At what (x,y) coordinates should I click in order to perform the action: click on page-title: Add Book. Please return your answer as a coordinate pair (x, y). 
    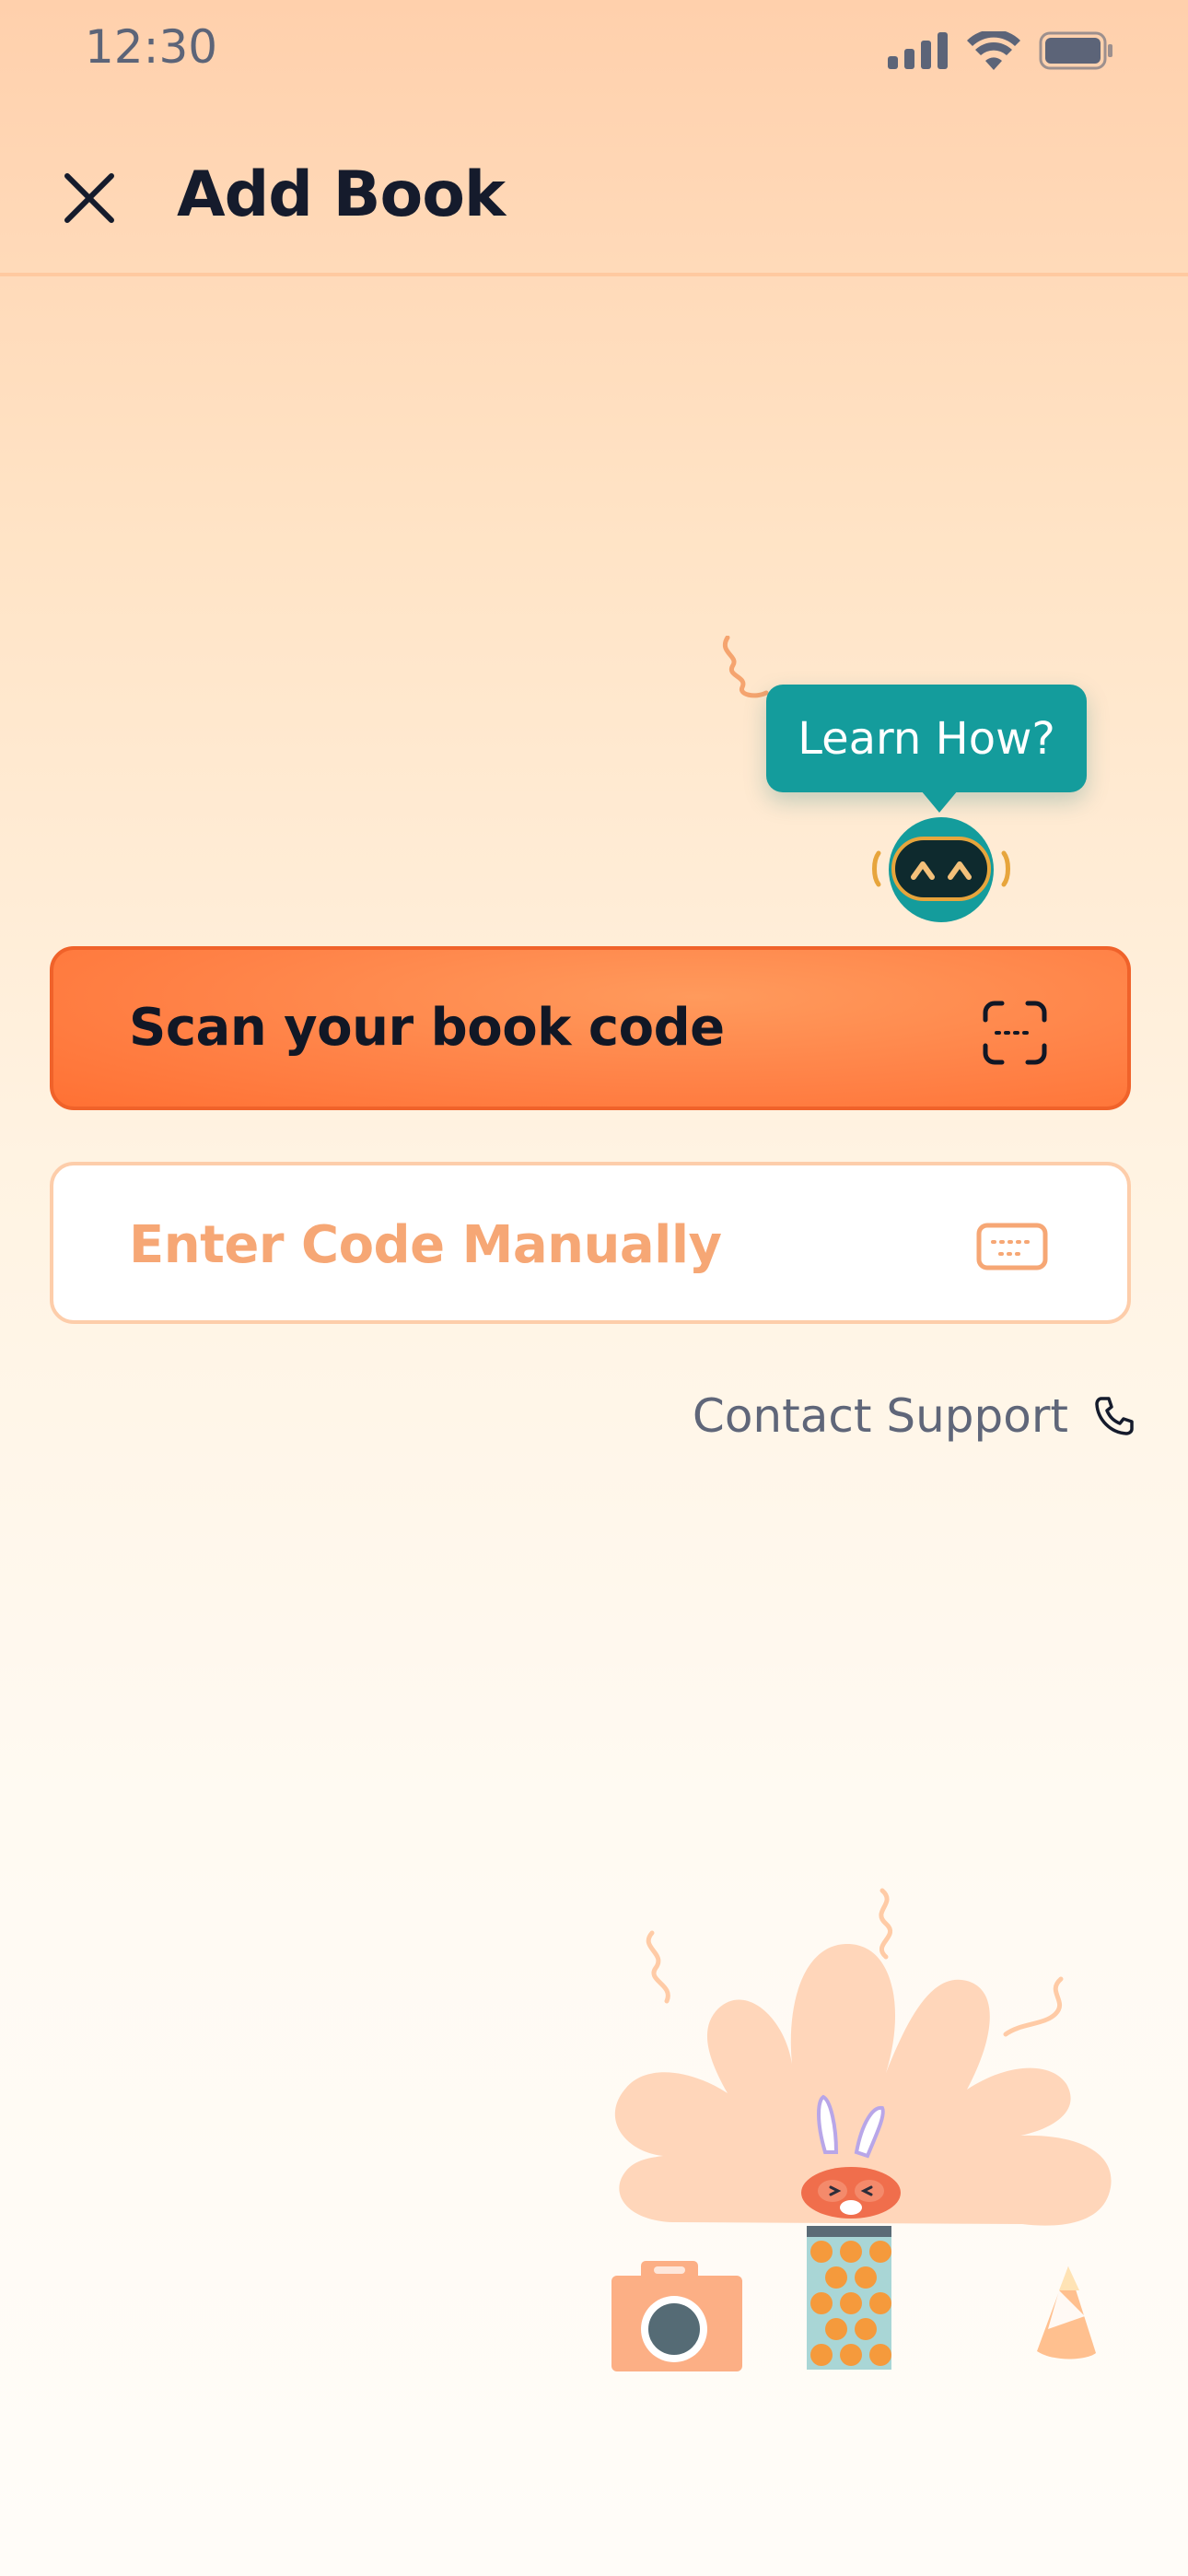
    Looking at the image, I should click on (341, 195).